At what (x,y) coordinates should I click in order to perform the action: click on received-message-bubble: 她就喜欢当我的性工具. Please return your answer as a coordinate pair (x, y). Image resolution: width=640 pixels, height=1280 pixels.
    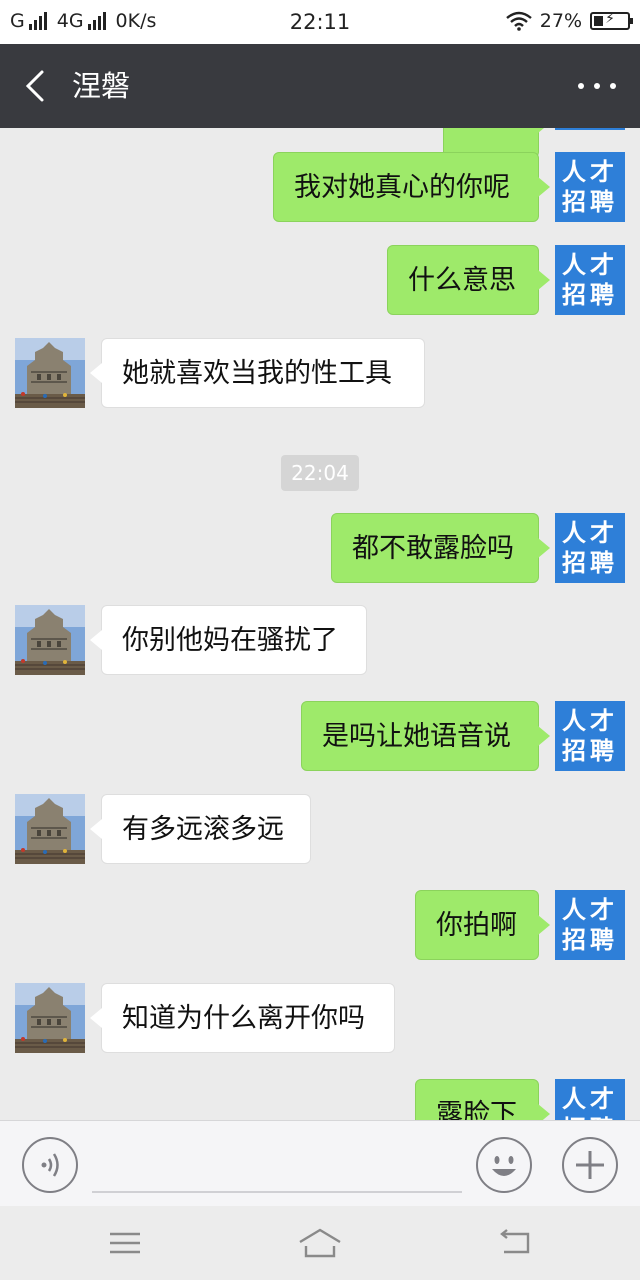
    Looking at the image, I should click on (257, 373).